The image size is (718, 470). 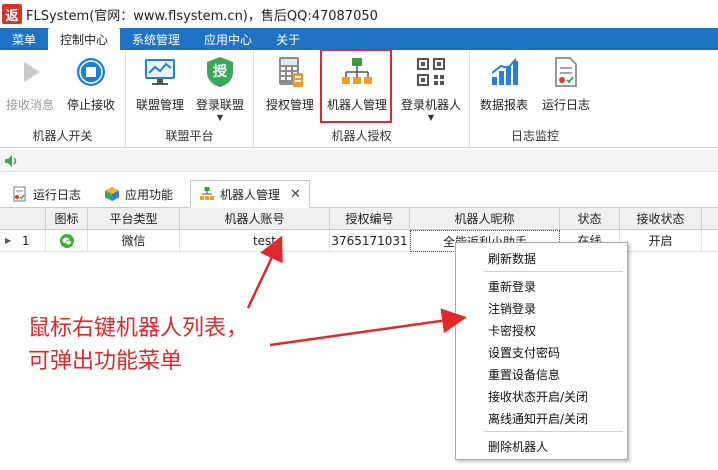 I want to click on annotation-text: 鼠标右键机器人列表， 可弹出功能菜单, so click(x=138, y=345).